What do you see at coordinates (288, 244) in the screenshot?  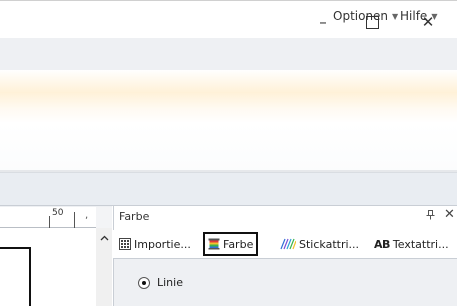 I see `stitch-attributes-icon` at bounding box center [288, 244].